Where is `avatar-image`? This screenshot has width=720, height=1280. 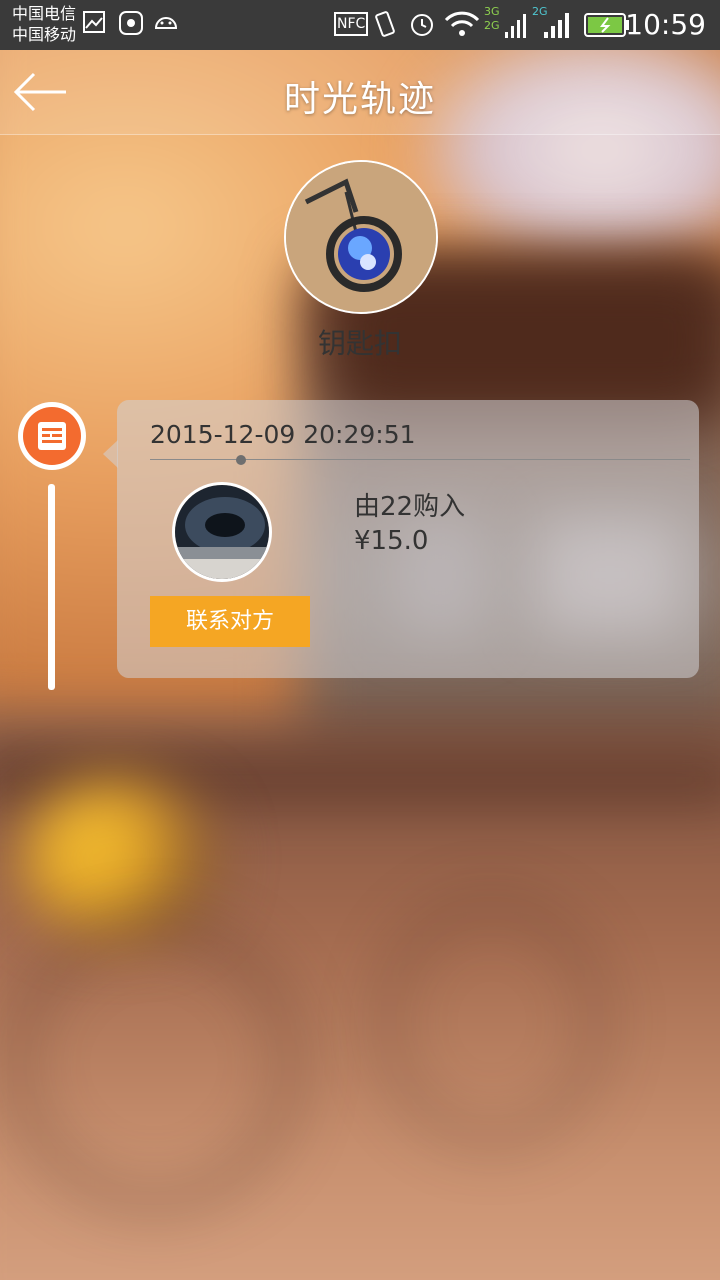 avatar-image is located at coordinates (222, 532).